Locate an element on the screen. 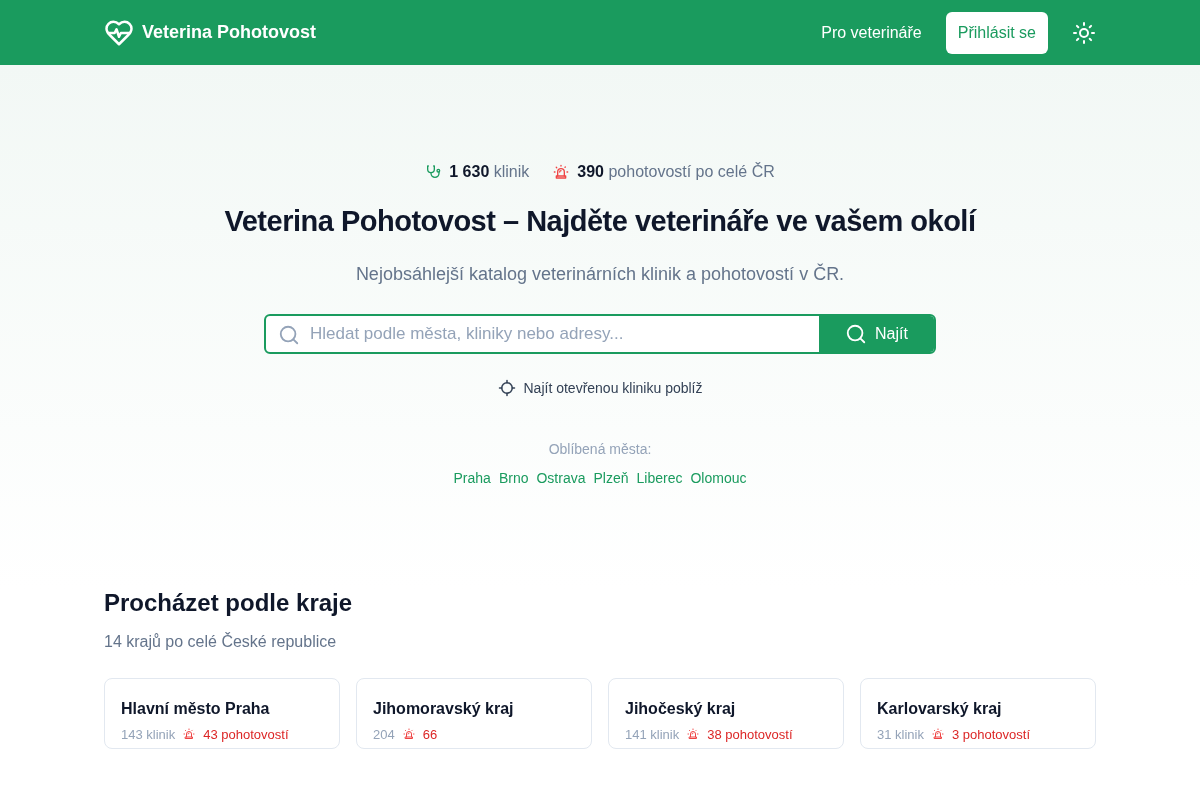 The width and height of the screenshot is (1200, 800). stat-text: 1 630 klinik is located at coordinates (489, 172).